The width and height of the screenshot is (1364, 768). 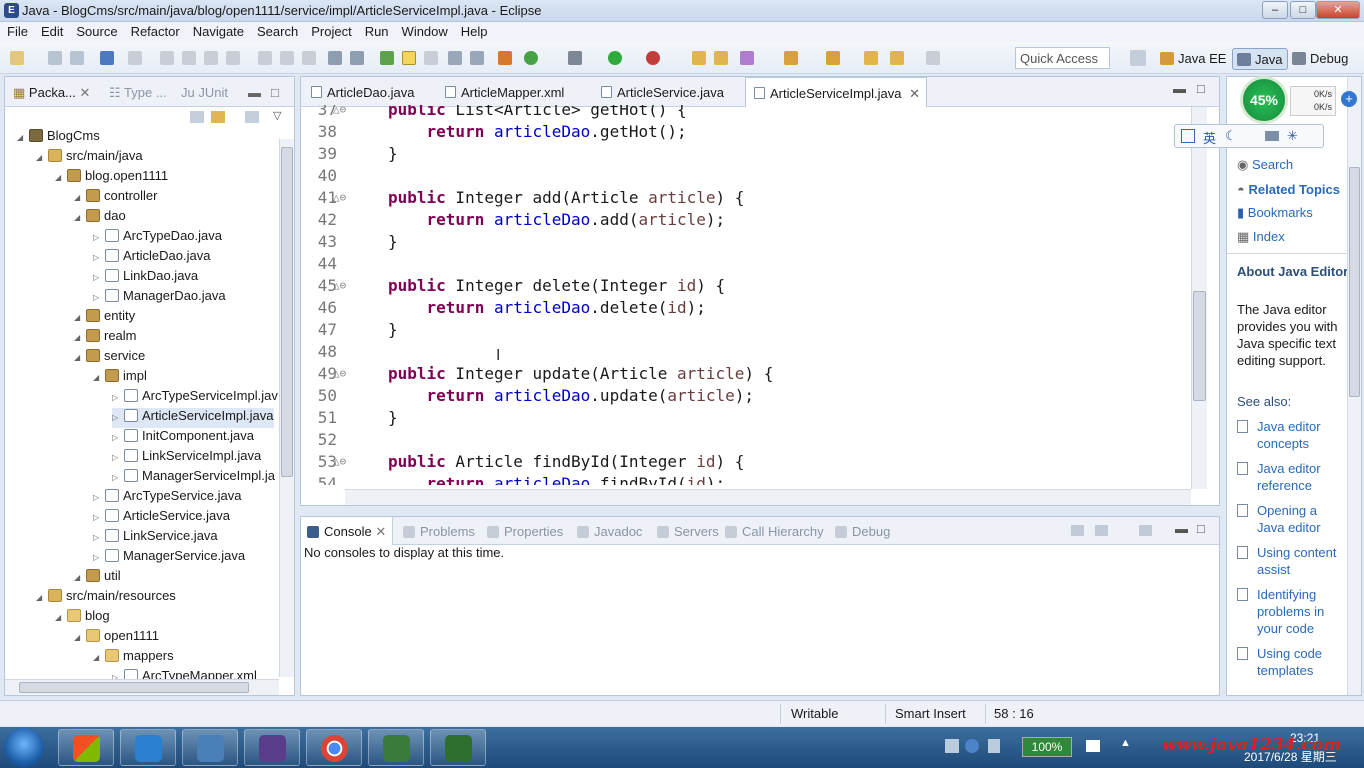 What do you see at coordinates (1261, 237) in the screenshot?
I see `help-index-link: ▦ Index` at bounding box center [1261, 237].